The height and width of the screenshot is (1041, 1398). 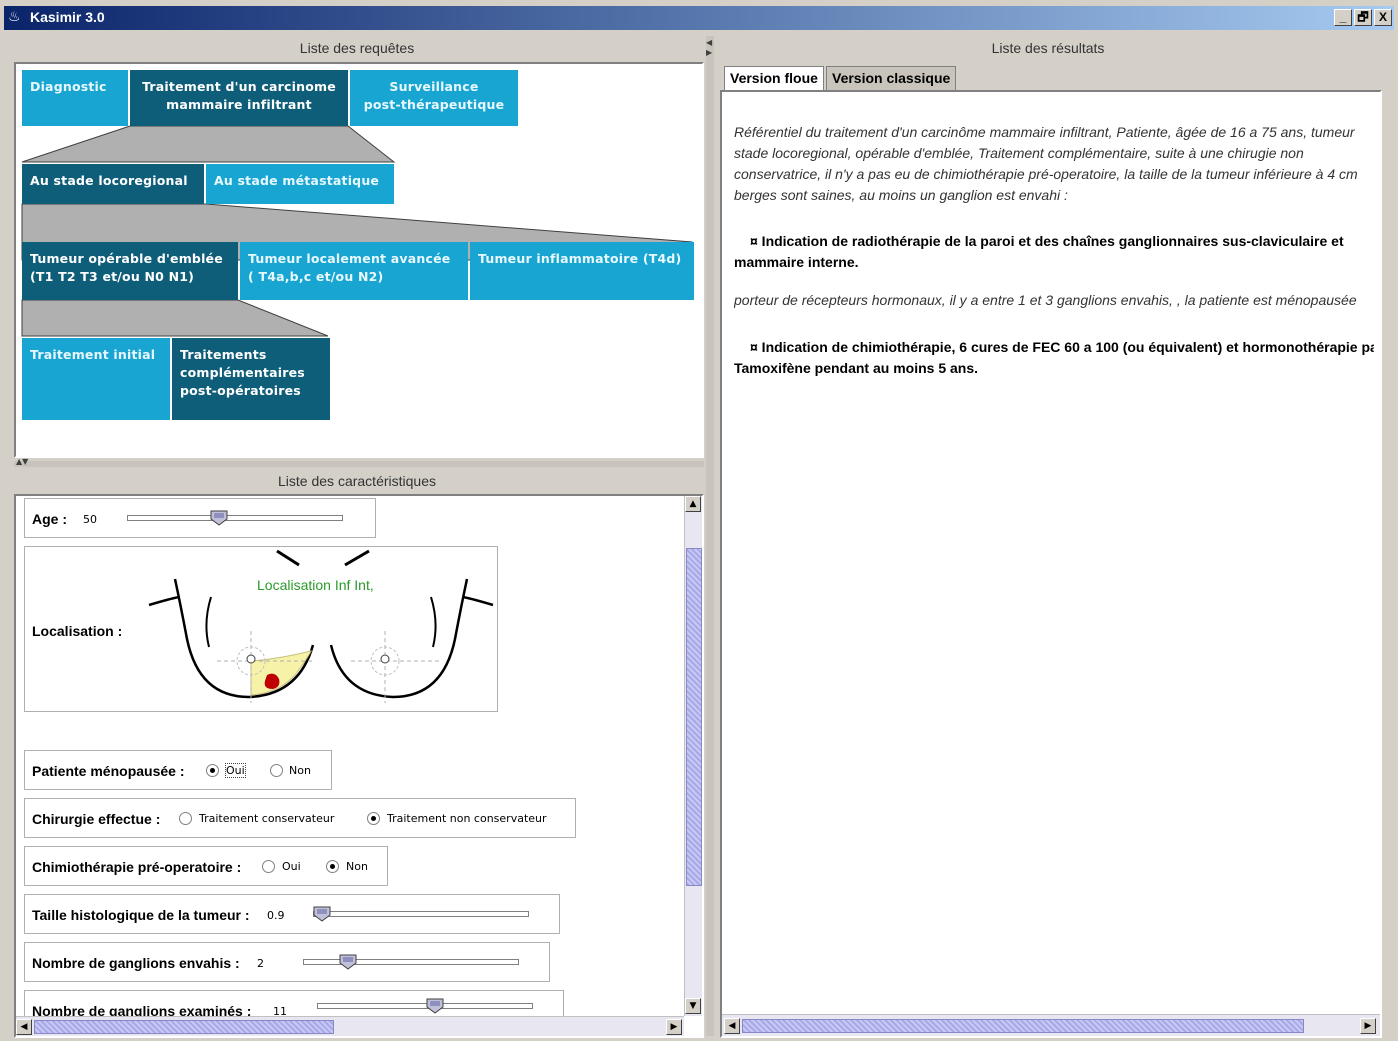 What do you see at coordinates (710, 536) in the screenshot?
I see `vertical-splitter: ◀ ▶` at bounding box center [710, 536].